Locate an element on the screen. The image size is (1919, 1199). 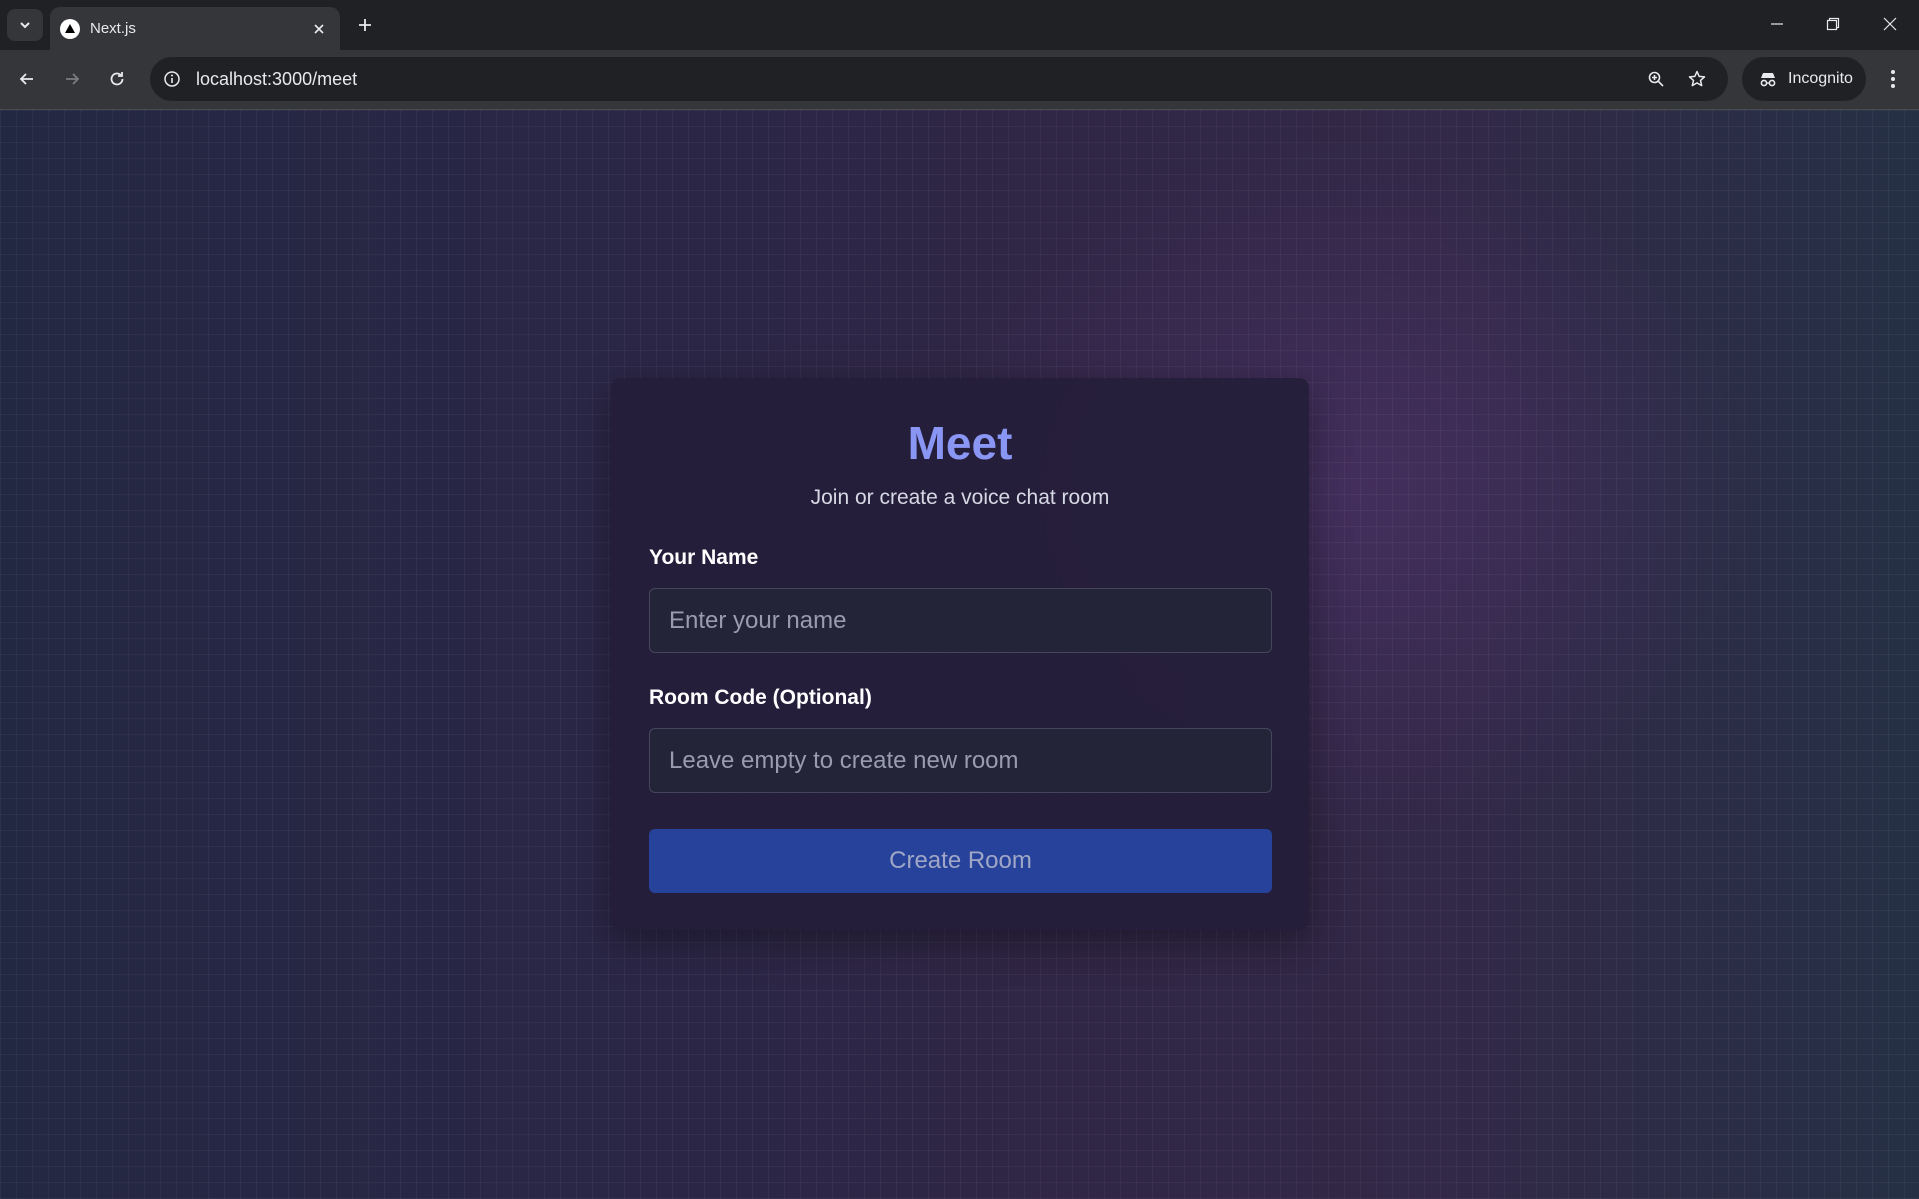
incognito-indicator: Incognito is located at coordinates (1804, 79).